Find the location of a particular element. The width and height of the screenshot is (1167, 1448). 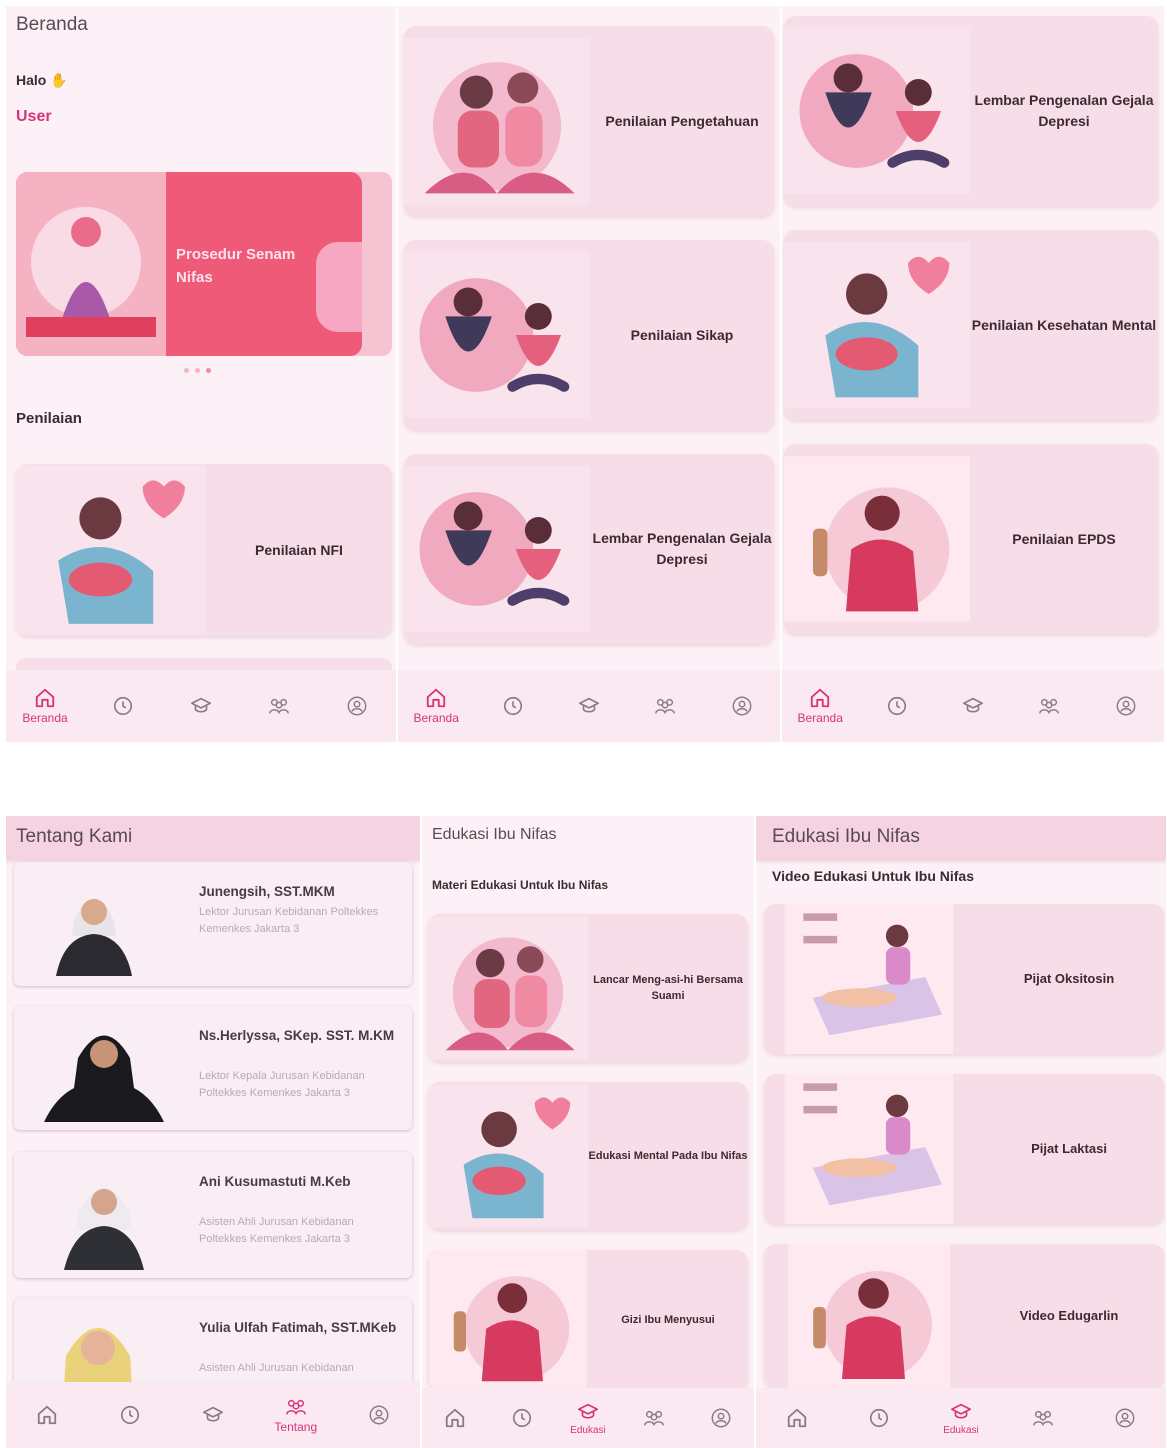

nav-label: Edukasi is located at coordinates (961, 1430).